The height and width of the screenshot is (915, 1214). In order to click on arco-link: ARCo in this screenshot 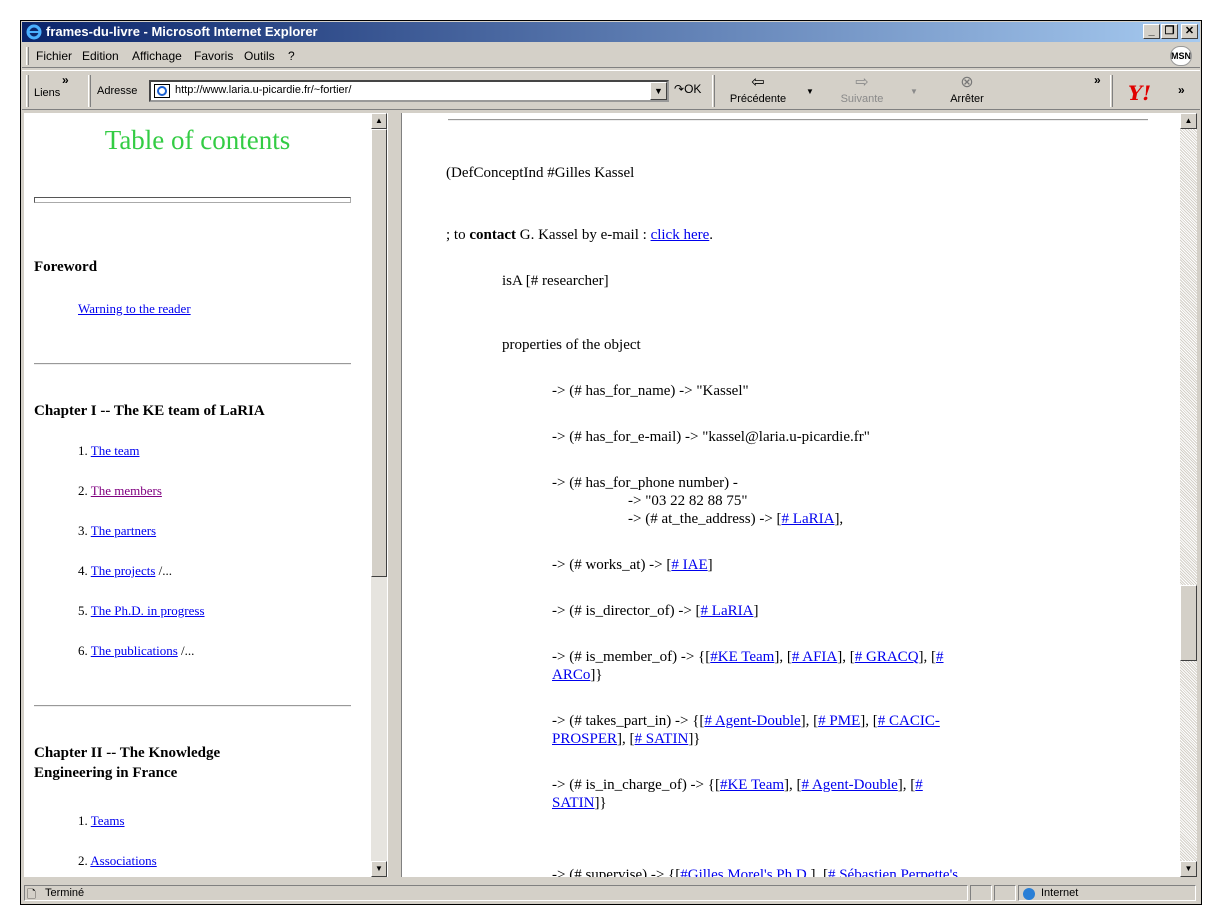, I will do `click(571, 675)`.